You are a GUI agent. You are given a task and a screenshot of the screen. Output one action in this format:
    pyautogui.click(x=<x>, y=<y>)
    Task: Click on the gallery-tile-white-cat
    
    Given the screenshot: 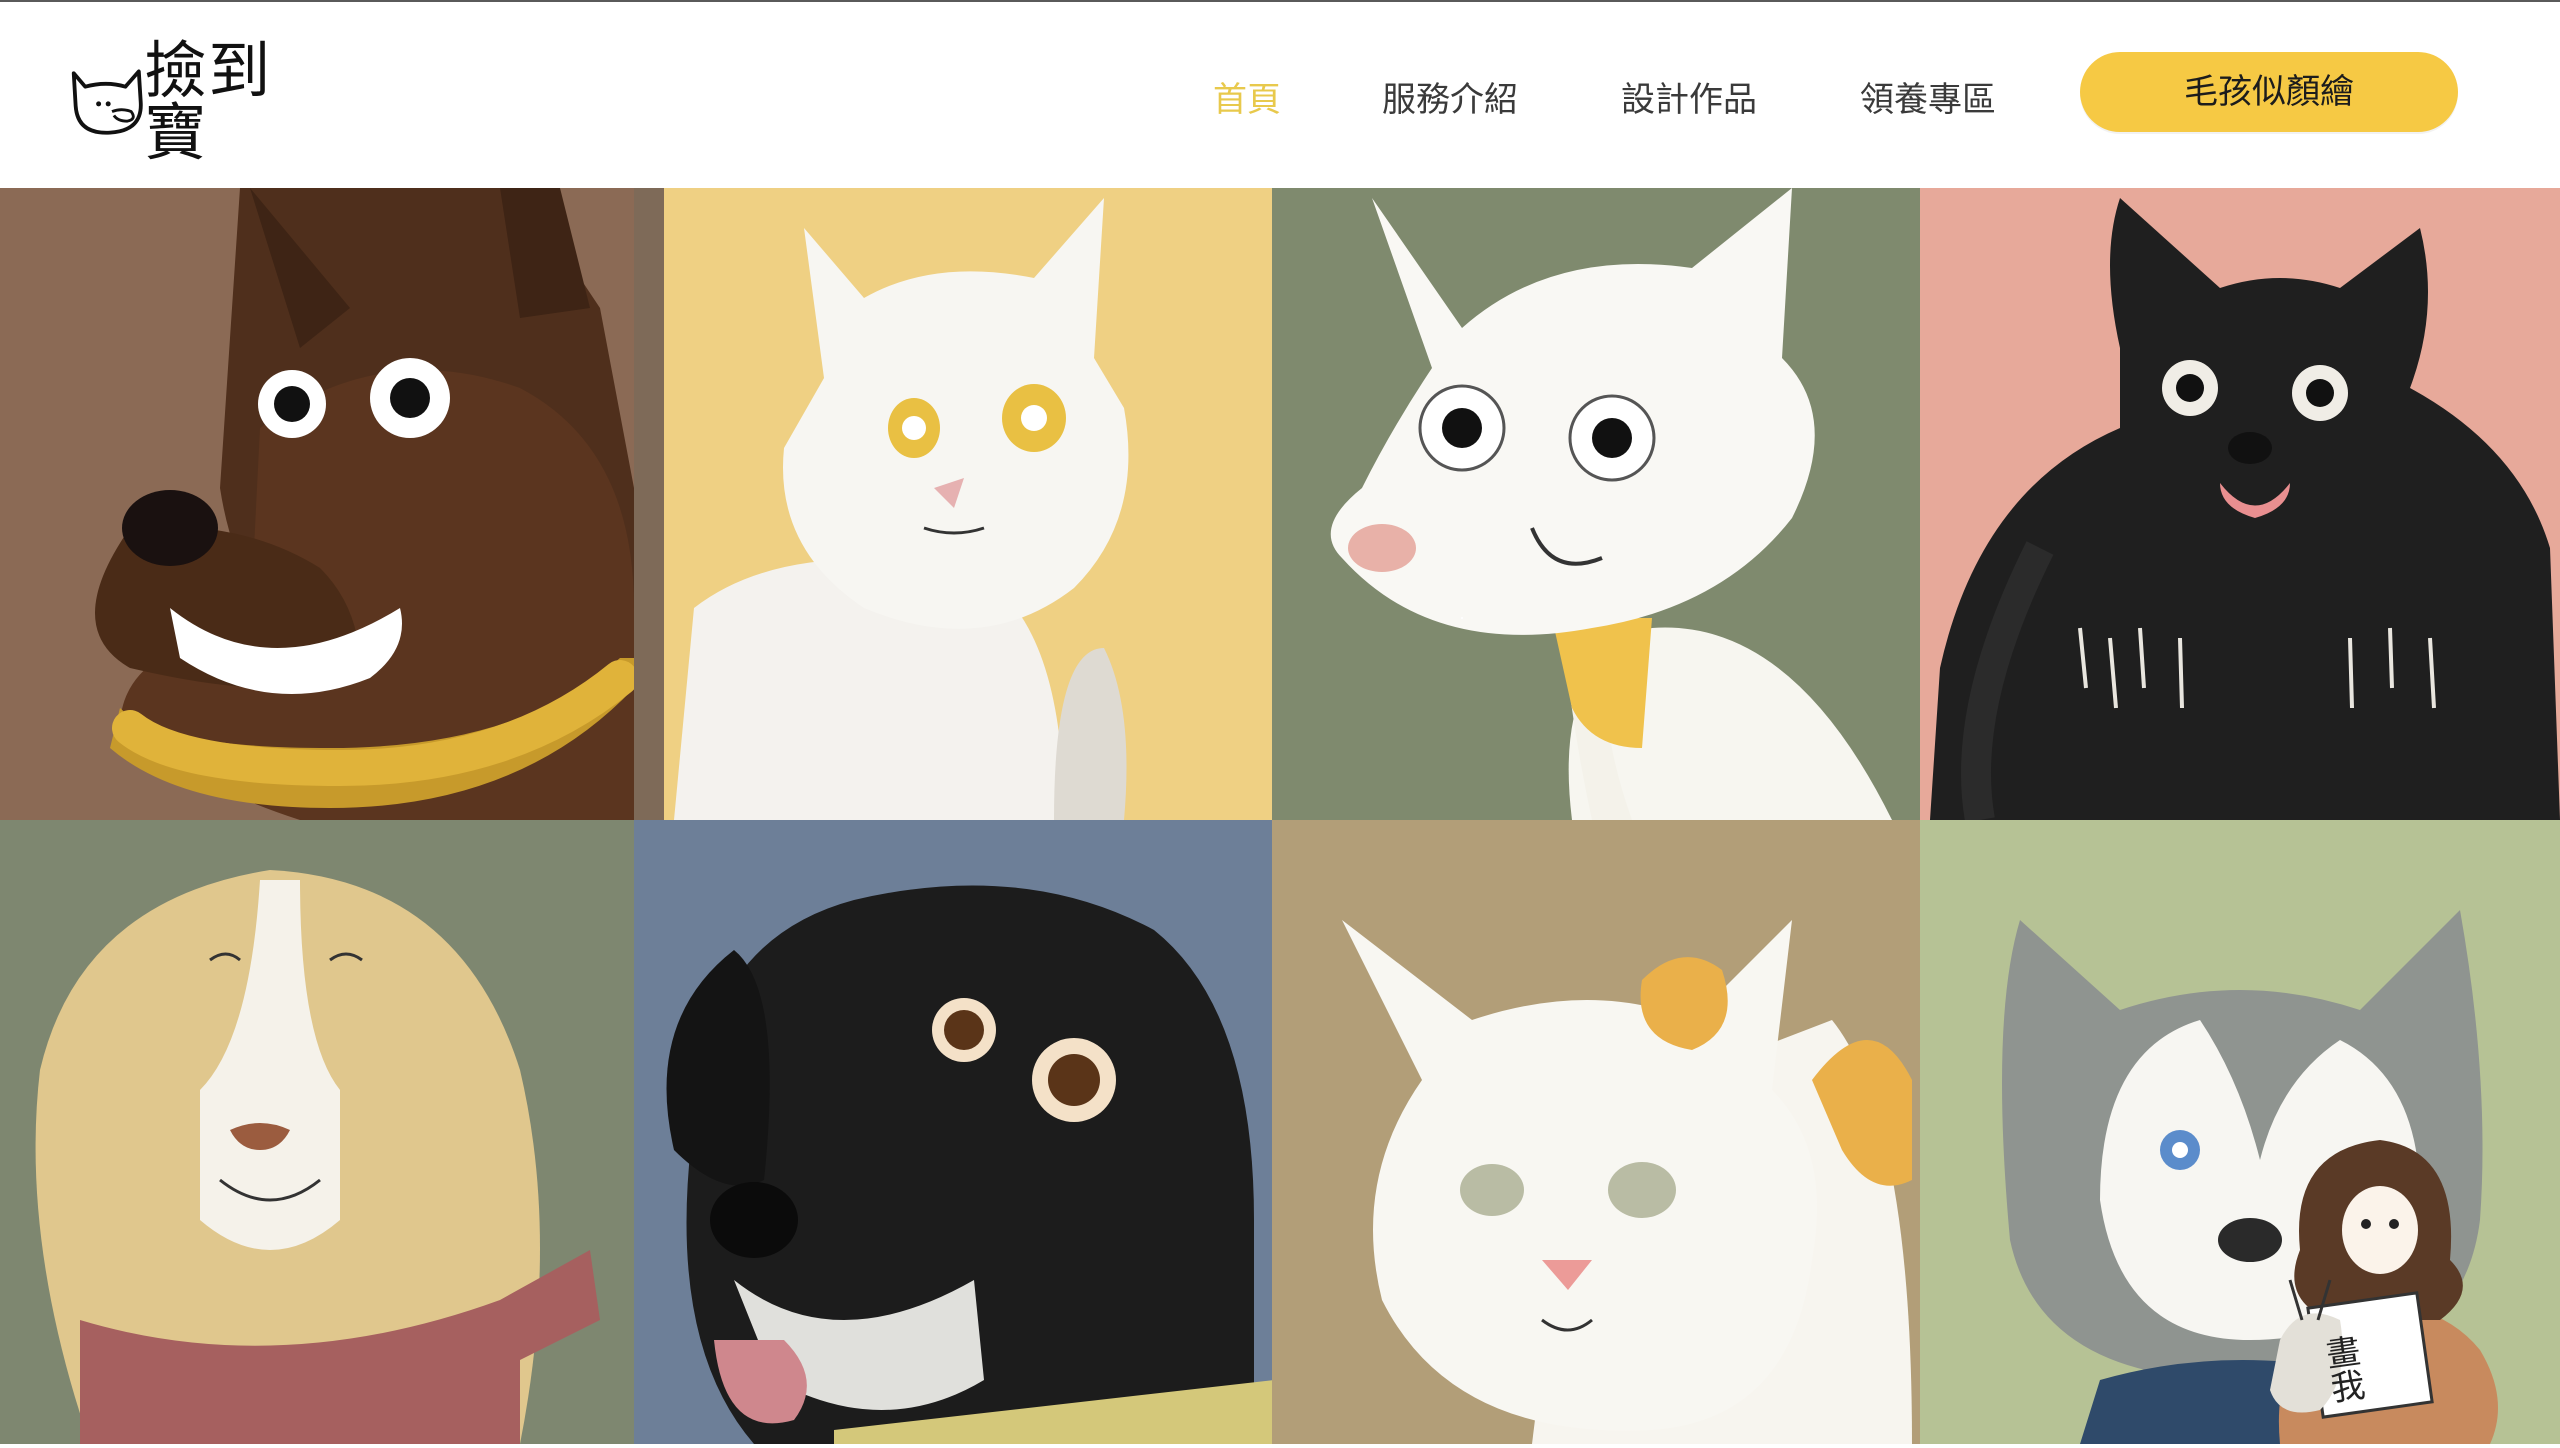 What is the action you would take?
    pyautogui.click(x=953, y=504)
    